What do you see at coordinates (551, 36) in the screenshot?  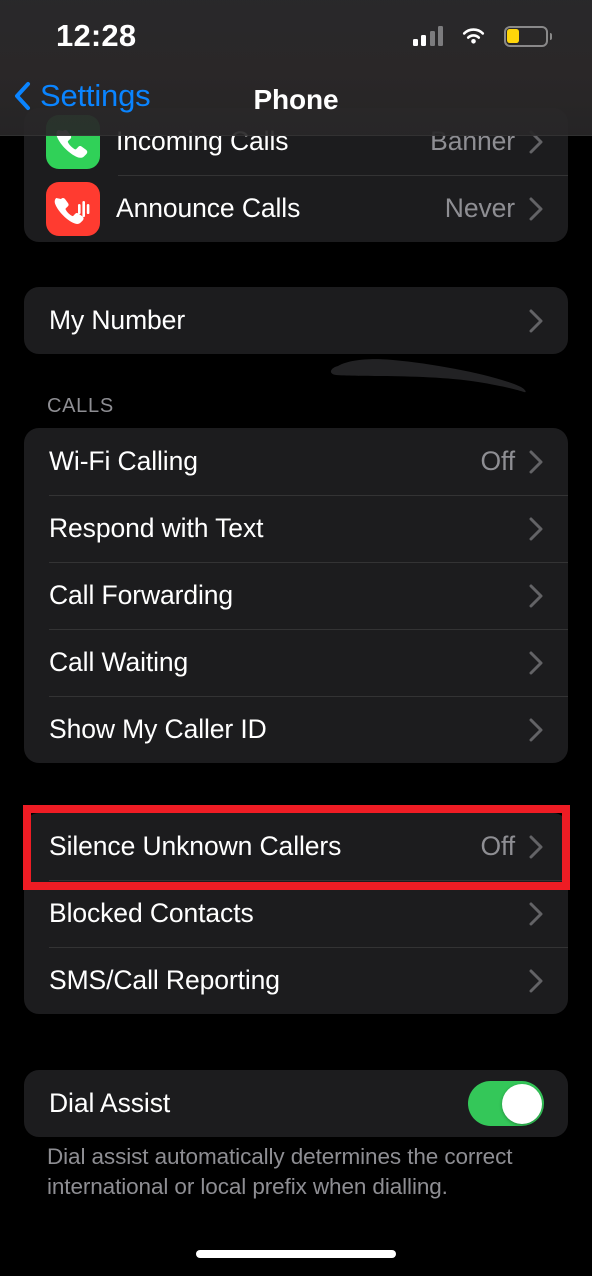 I see `battery-tip` at bounding box center [551, 36].